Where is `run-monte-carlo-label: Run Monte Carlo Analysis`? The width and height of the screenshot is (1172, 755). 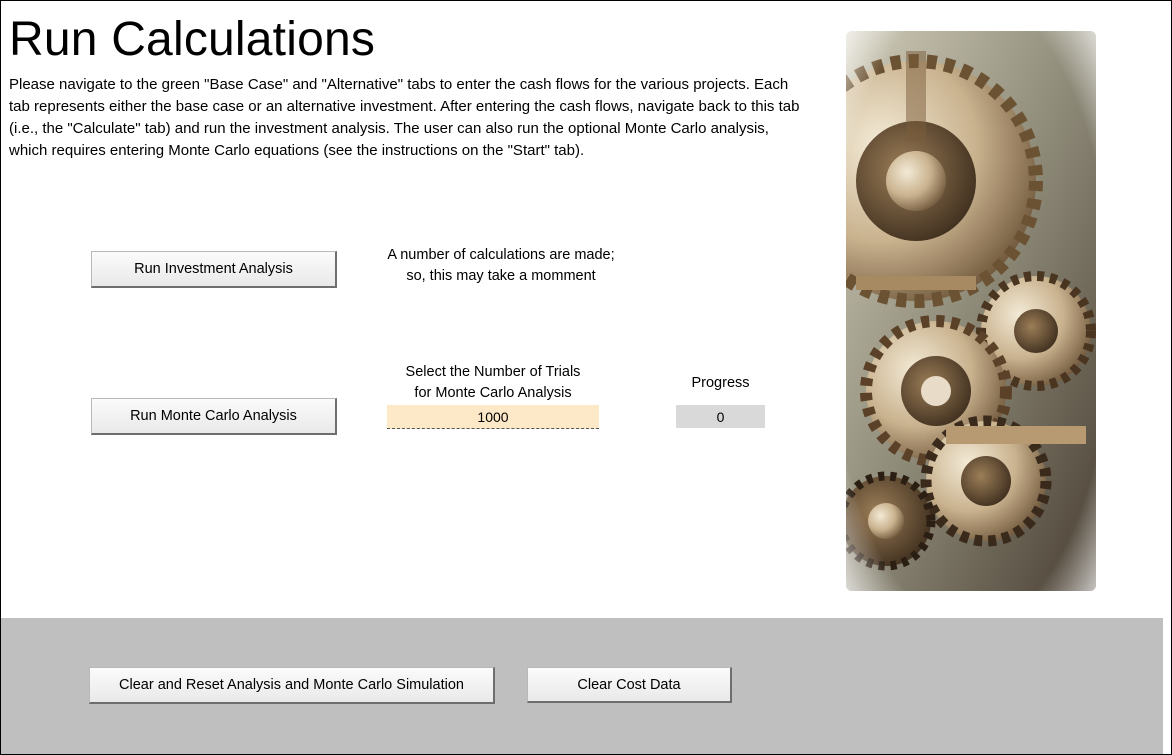 run-monte-carlo-label: Run Monte Carlo Analysis is located at coordinates (213, 416).